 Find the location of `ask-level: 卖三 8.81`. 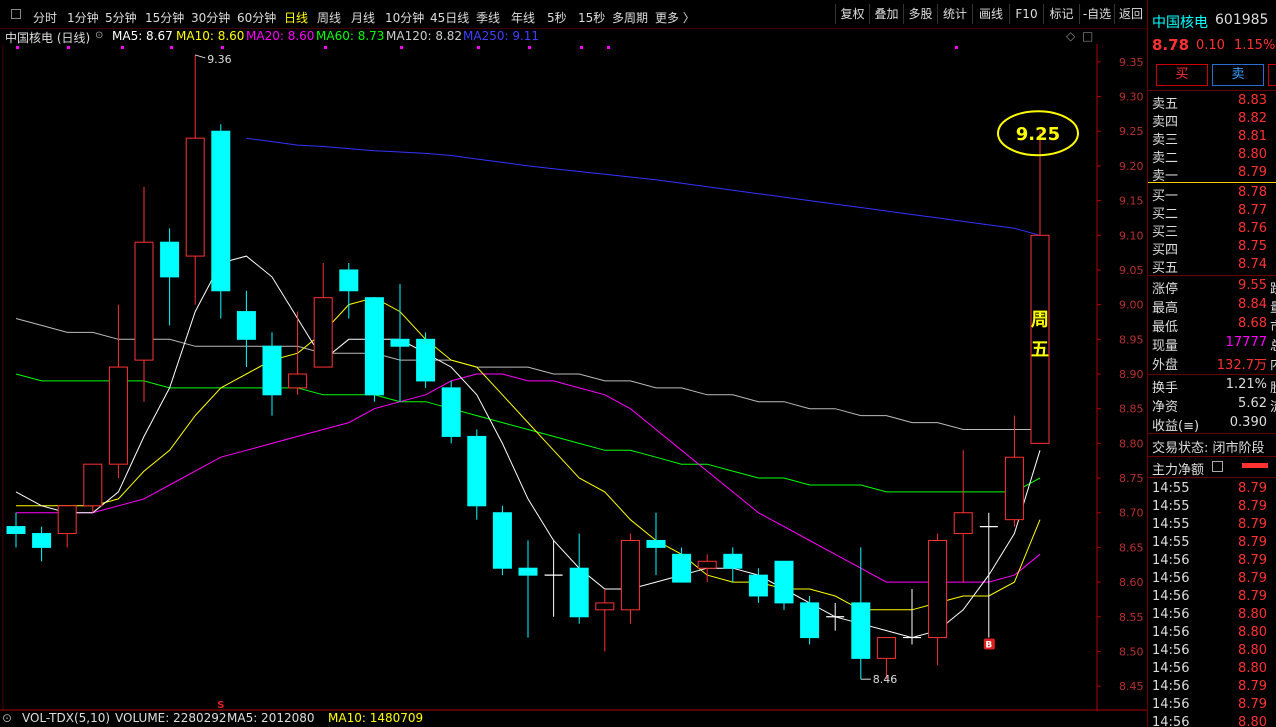

ask-level: 卖三 8.81 is located at coordinates (1212, 138).